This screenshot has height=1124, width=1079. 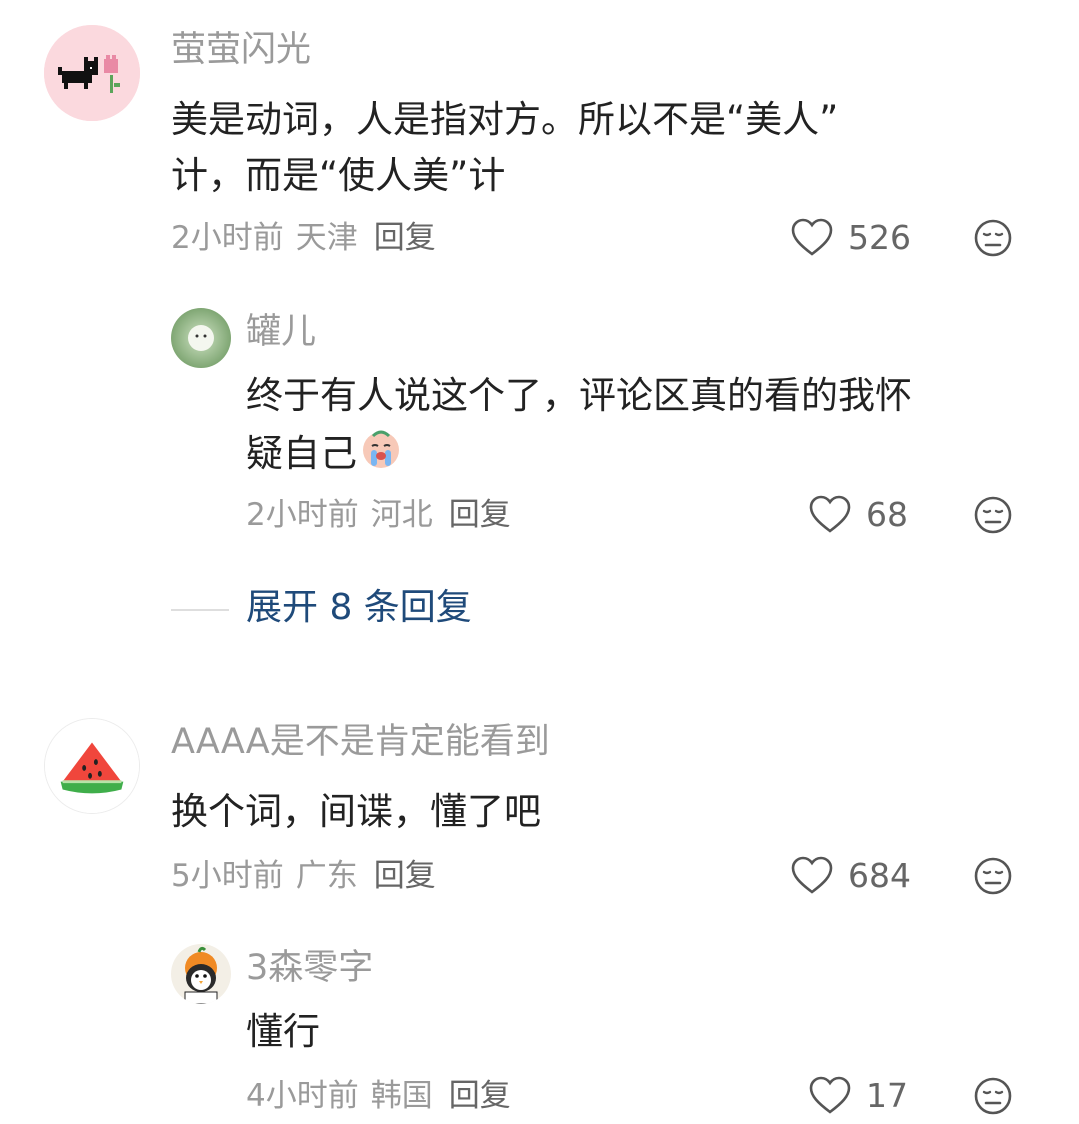 I want to click on dandelion-avatar-icon, so click(x=201, y=338).